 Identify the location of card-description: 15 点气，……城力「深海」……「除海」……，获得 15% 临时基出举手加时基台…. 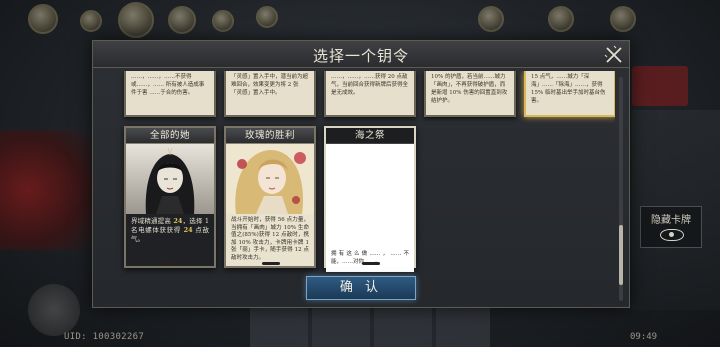
(568, 89).